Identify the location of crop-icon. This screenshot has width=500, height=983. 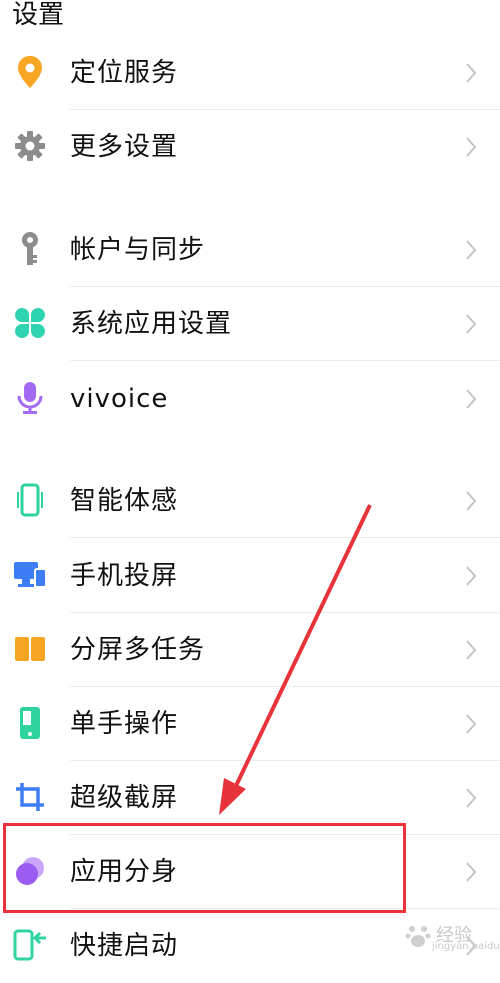
(30, 797).